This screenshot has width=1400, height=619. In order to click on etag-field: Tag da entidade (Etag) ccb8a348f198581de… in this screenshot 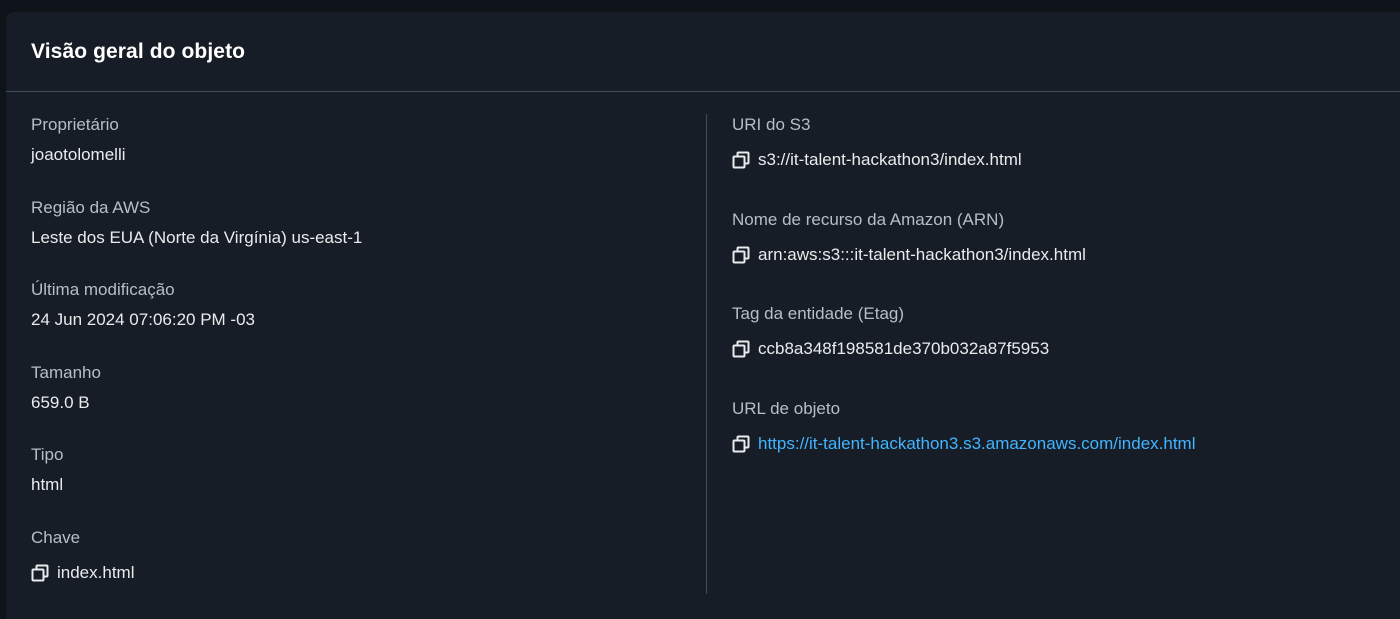, I will do `click(887, 331)`.